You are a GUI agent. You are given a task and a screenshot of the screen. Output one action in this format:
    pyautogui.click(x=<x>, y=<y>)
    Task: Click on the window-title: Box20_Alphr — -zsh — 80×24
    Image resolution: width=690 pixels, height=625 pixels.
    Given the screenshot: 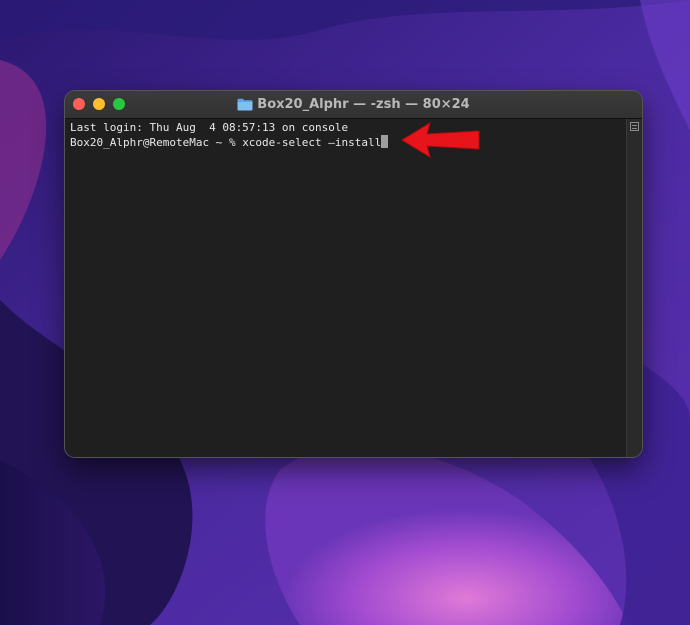 What is the action you would take?
    pyautogui.click(x=363, y=104)
    